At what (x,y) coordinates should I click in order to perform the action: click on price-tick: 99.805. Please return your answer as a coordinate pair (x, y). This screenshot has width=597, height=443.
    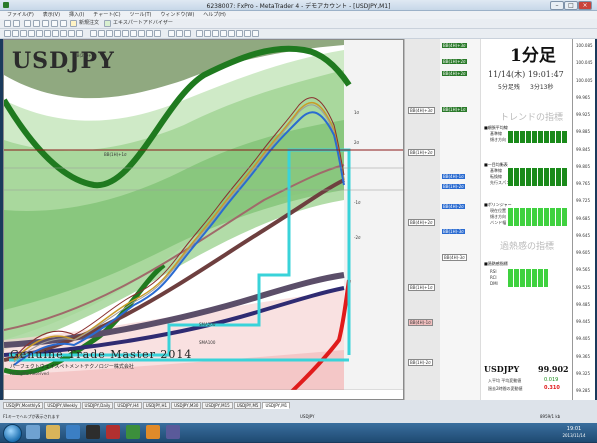
    Looking at the image, I should click on (583, 166).